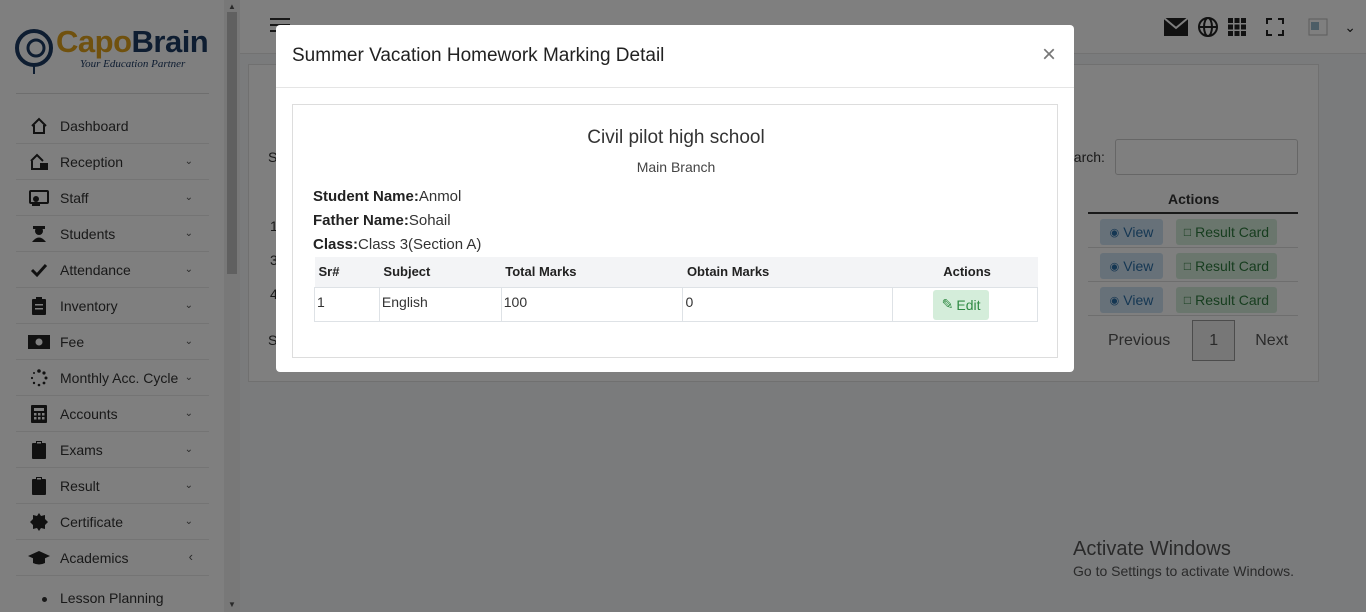 The width and height of the screenshot is (1366, 612). What do you see at coordinates (788, 304) in the screenshot?
I see `cell-obtain-marks: 0` at bounding box center [788, 304].